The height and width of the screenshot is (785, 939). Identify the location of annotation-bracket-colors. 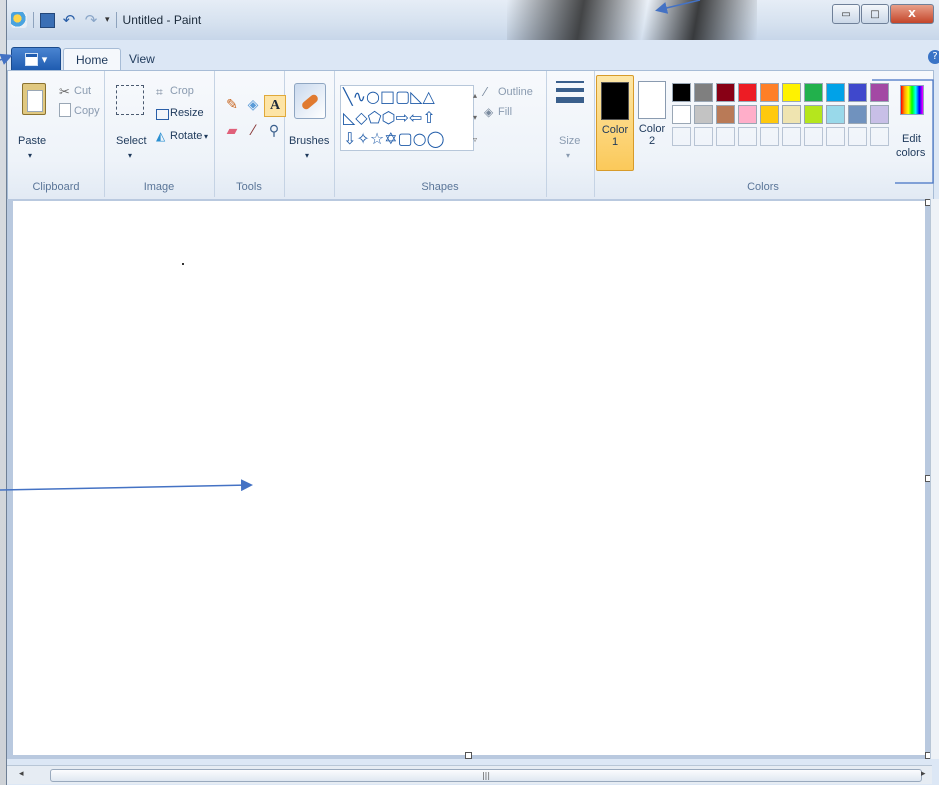
(903, 131).